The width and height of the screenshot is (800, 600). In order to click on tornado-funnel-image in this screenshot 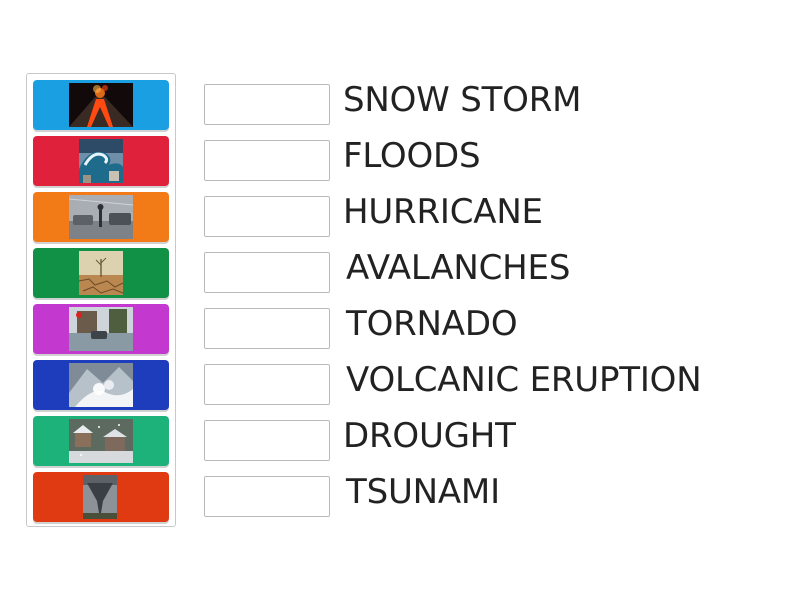, I will do `click(100, 497)`.